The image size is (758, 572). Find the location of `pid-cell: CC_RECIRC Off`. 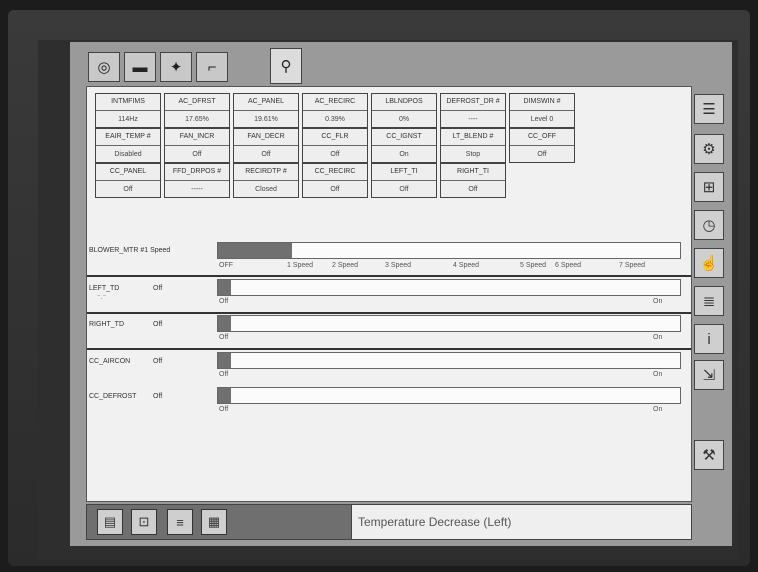

pid-cell: CC_RECIRC Off is located at coordinates (335, 180).